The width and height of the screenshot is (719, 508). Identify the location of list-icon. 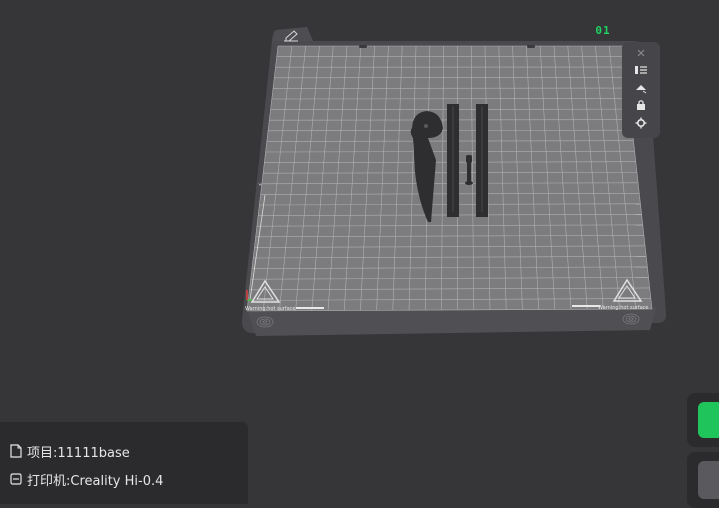
(641, 70).